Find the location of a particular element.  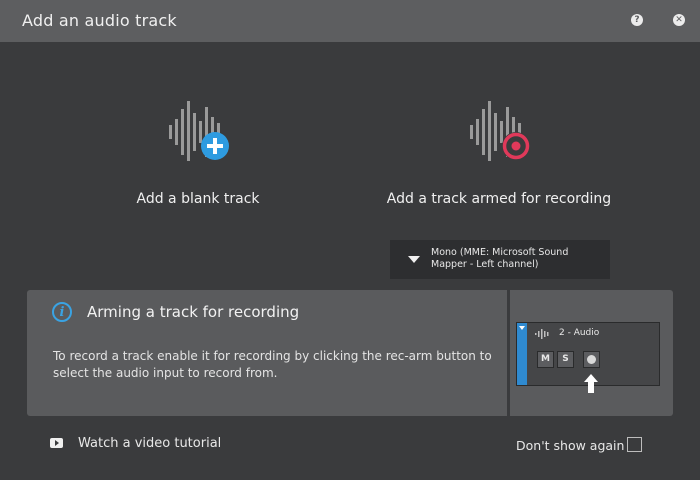

info-divider is located at coordinates (508, 353).